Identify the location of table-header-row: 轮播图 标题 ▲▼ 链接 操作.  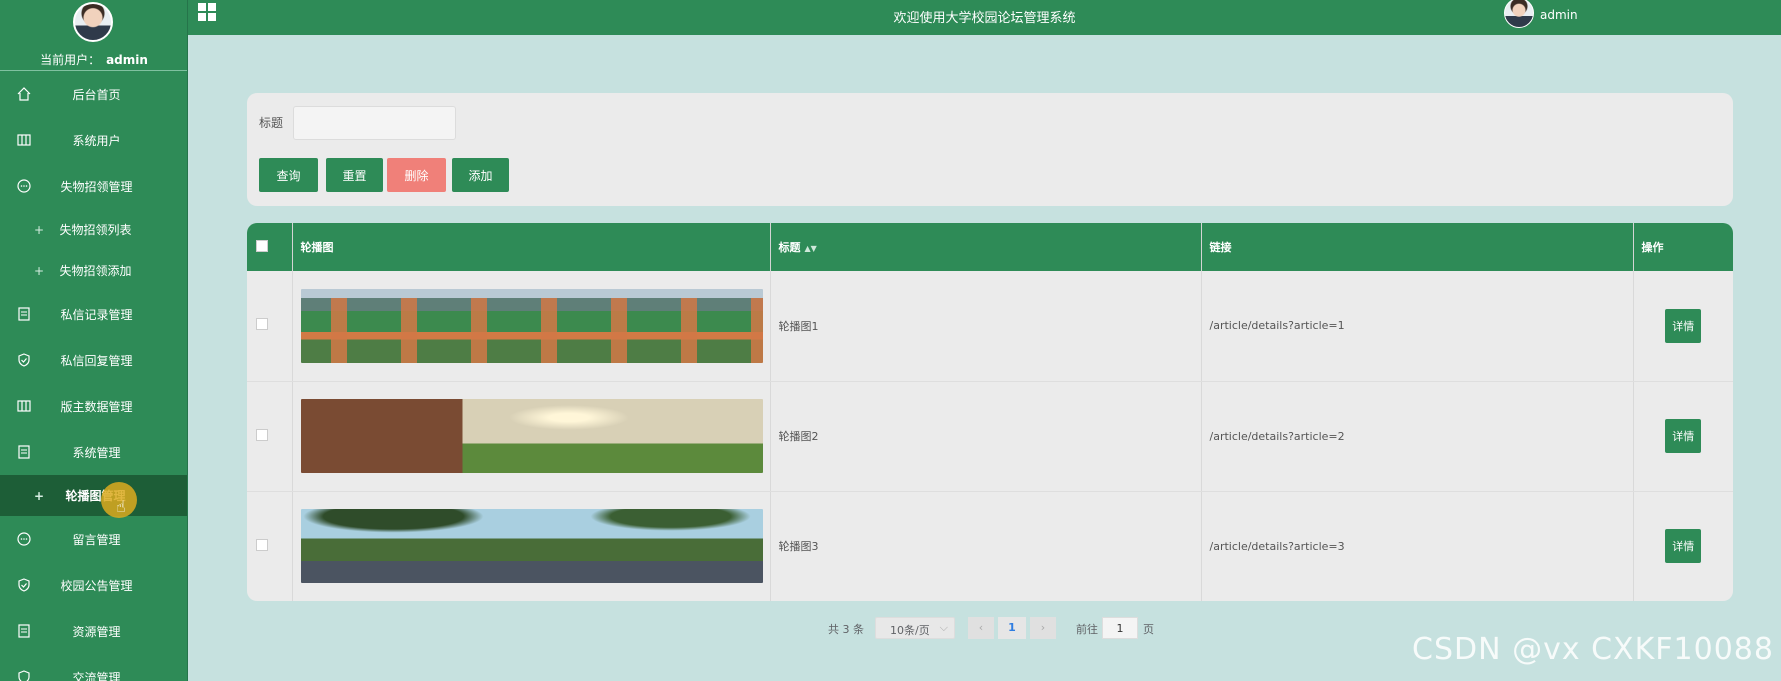
(990, 247).